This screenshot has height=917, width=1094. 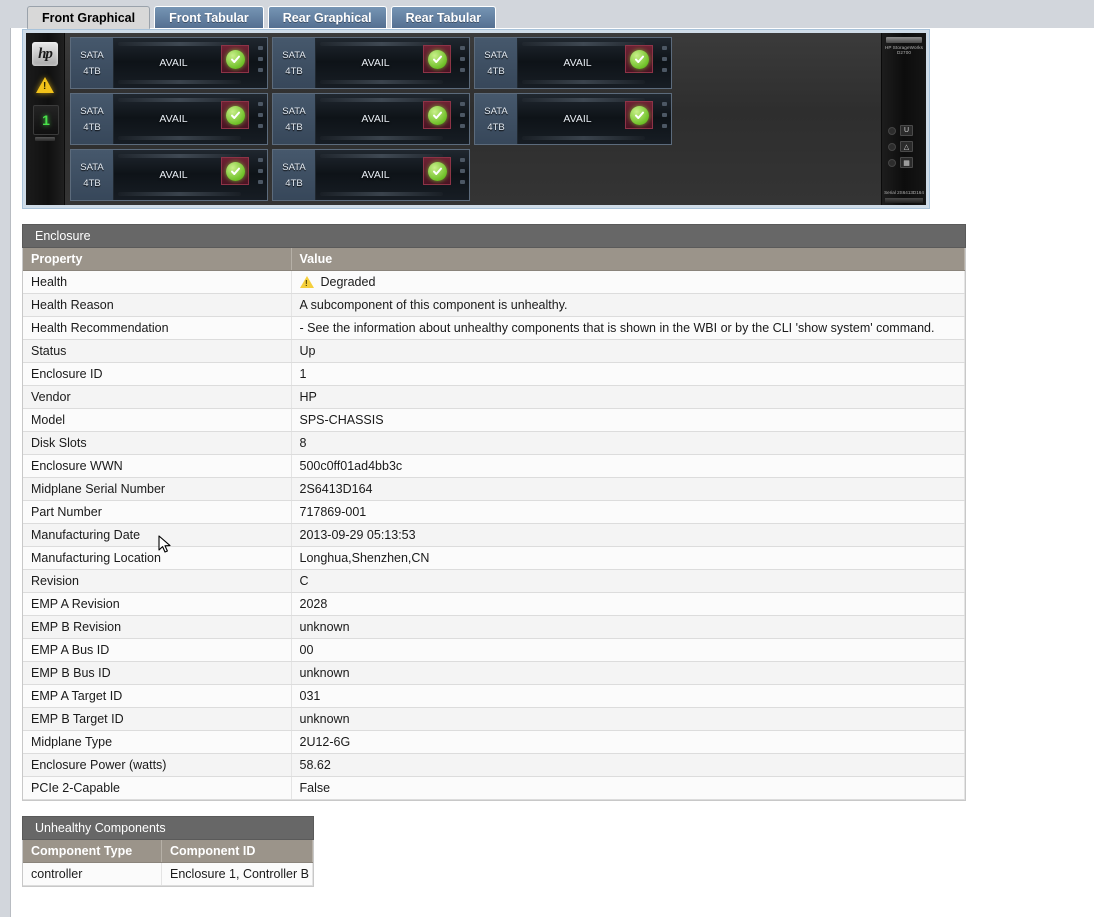 I want to click on property-value: C, so click(x=628, y=581).